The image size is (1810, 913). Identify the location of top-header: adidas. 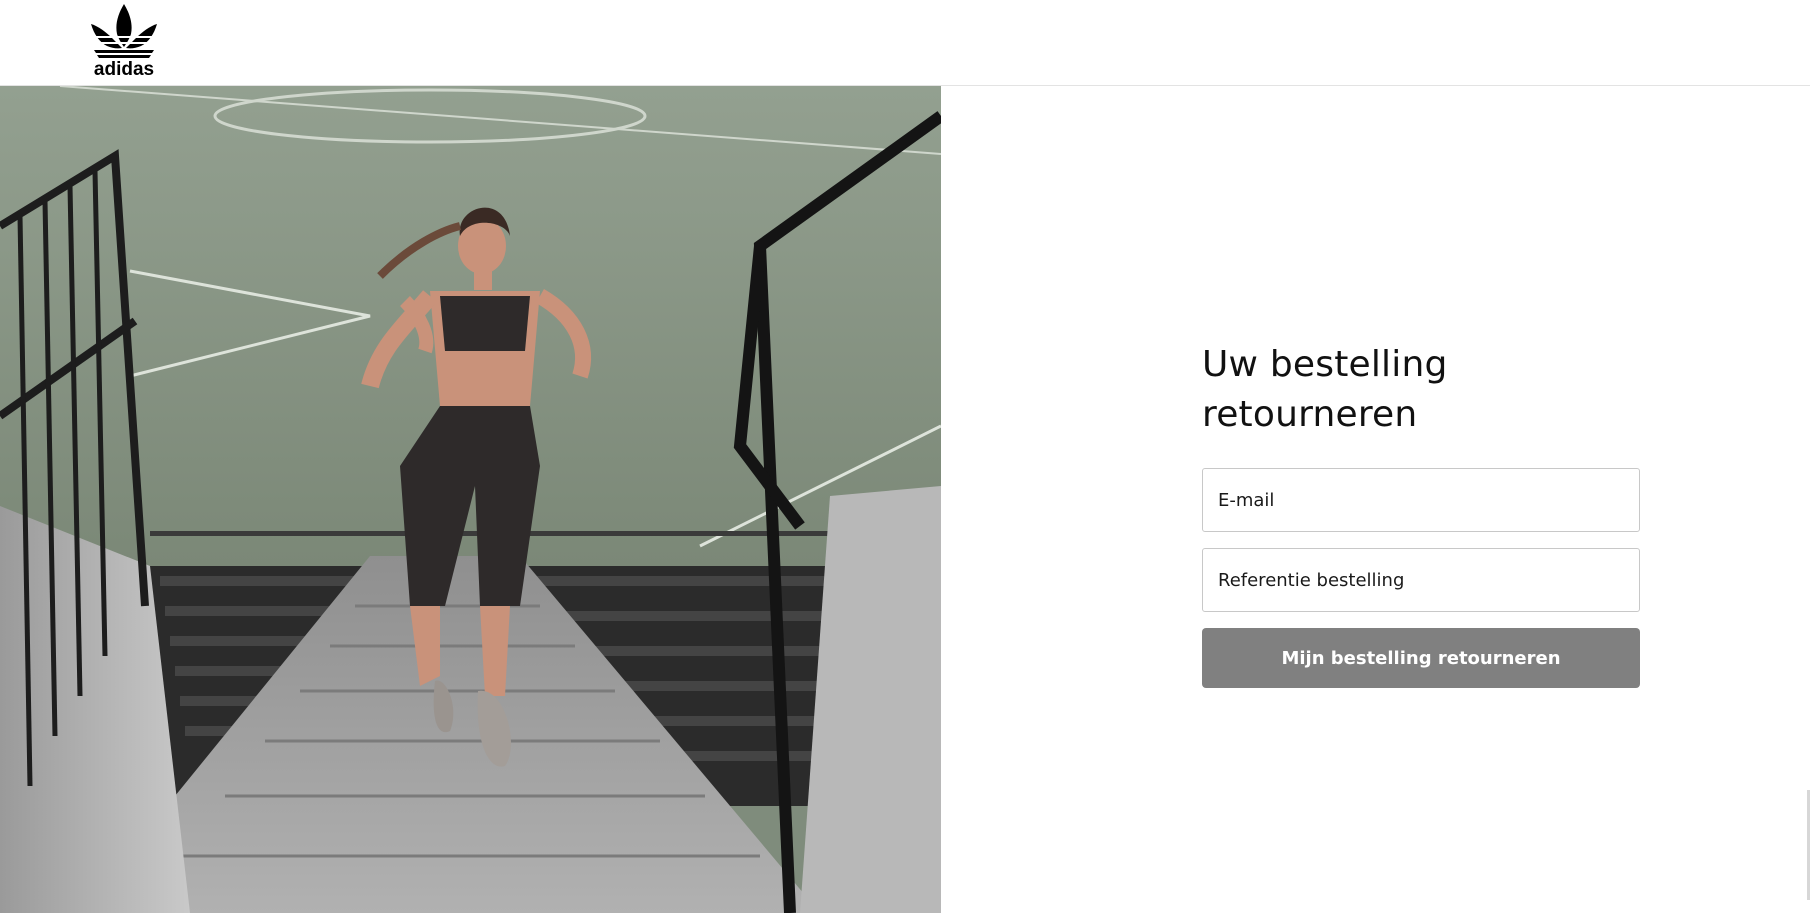
(905, 43).